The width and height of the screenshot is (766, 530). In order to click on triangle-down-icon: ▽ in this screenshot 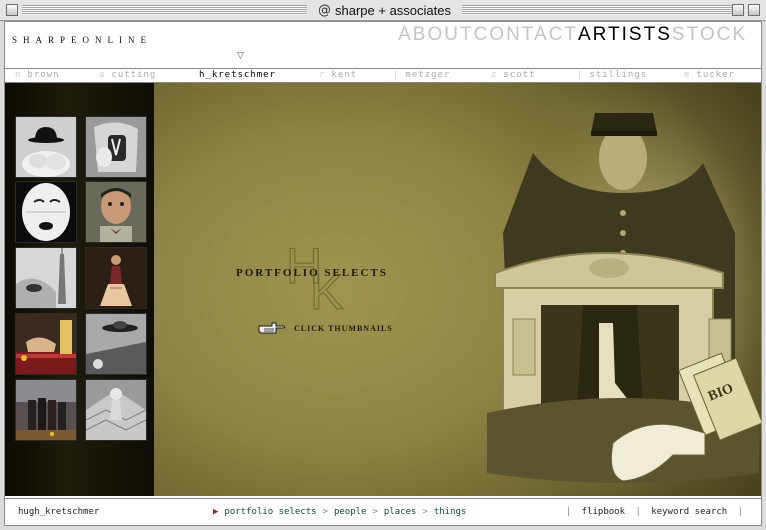, I will do `click(240, 56)`.